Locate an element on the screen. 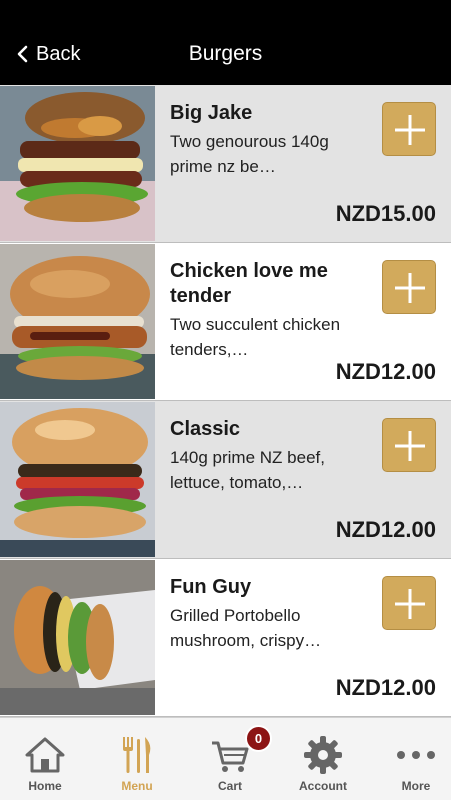 The width and height of the screenshot is (451, 800). gear-icon is located at coordinates (323, 755).